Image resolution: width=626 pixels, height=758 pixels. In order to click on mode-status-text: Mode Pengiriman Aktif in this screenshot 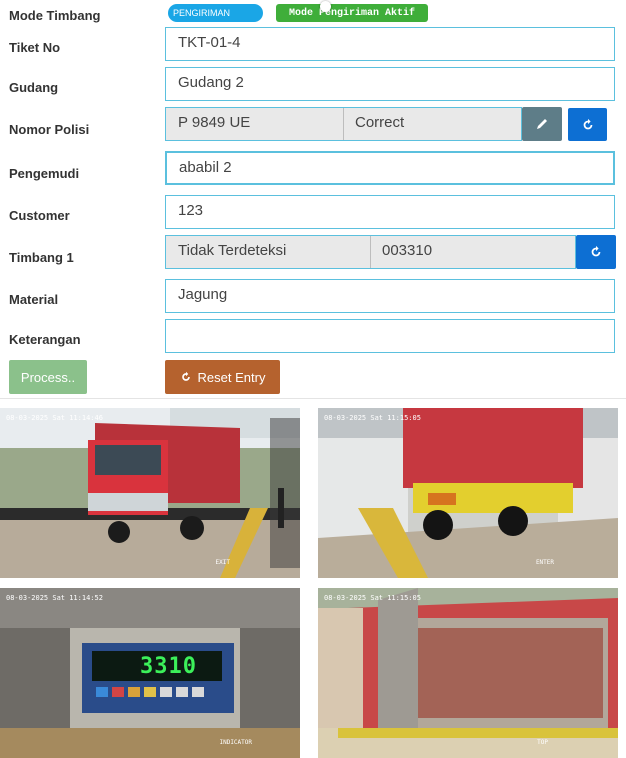, I will do `click(352, 13)`.